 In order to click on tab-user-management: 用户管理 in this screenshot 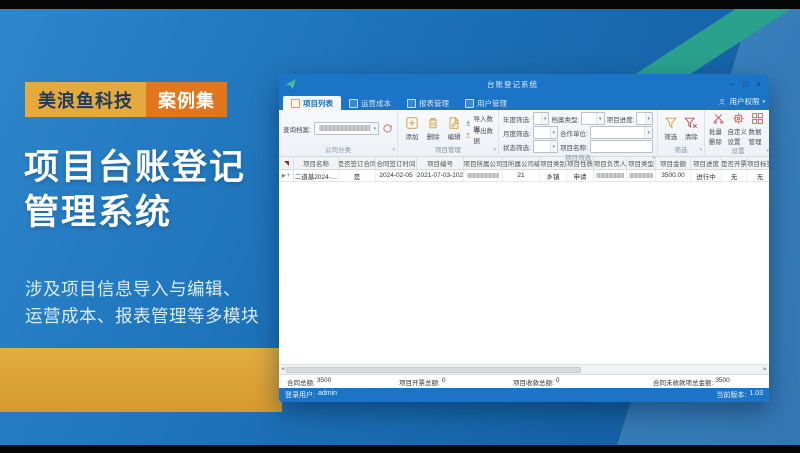, I will do `click(486, 103)`.